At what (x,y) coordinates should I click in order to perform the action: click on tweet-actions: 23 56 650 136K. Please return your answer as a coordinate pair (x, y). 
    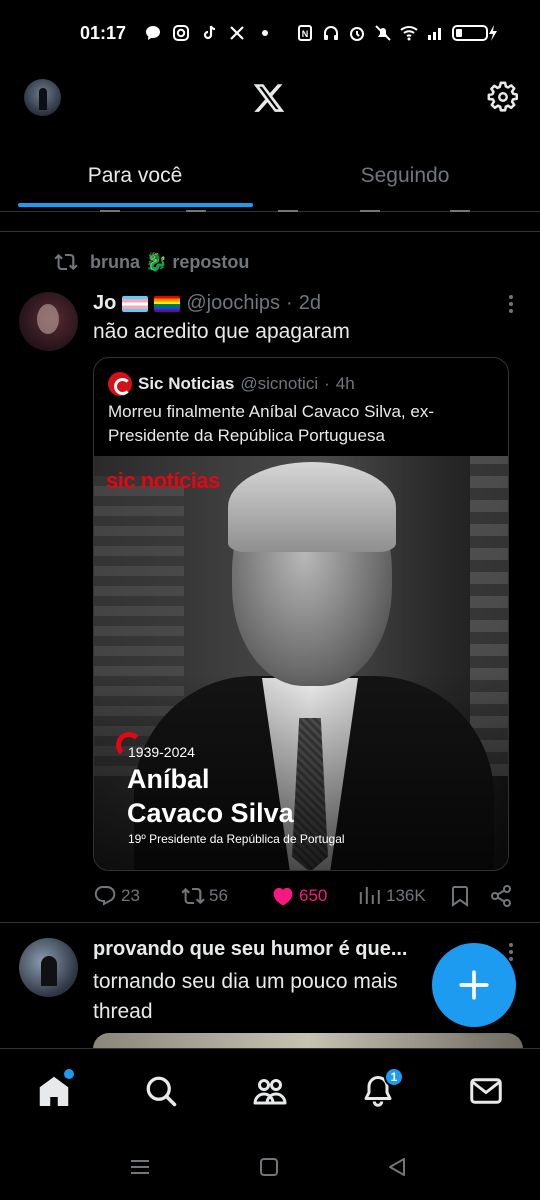
    Looking at the image, I should click on (308, 897).